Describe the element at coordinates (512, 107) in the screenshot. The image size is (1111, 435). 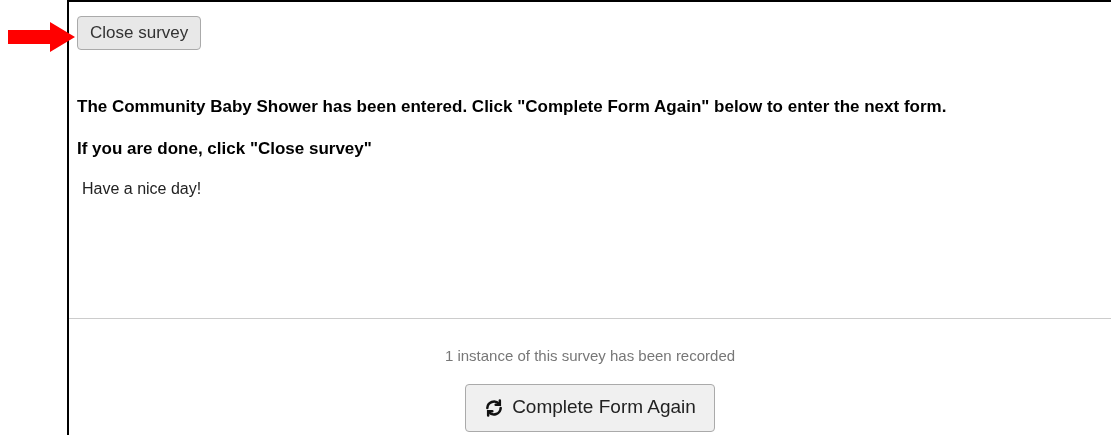
I see `message-text: The Community Baby Shower has been entered. Click "Complete Form Again" below to enter the next form.` at that location.